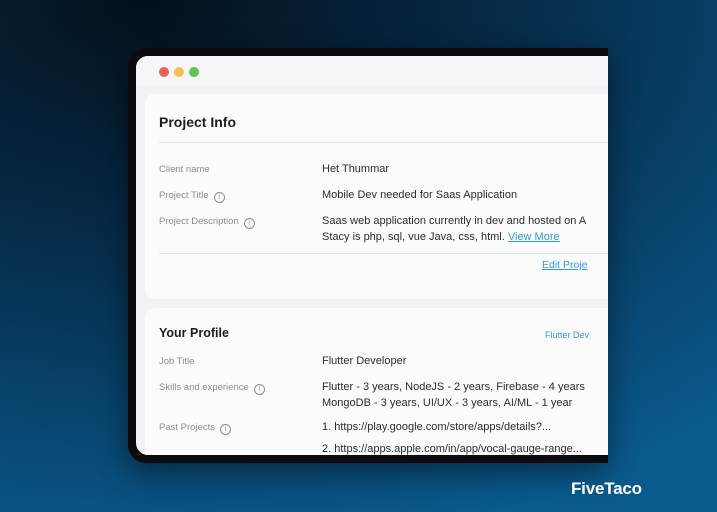  Describe the element at coordinates (184, 169) in the screenshot. I see `client-name-label: Client name` at that location.